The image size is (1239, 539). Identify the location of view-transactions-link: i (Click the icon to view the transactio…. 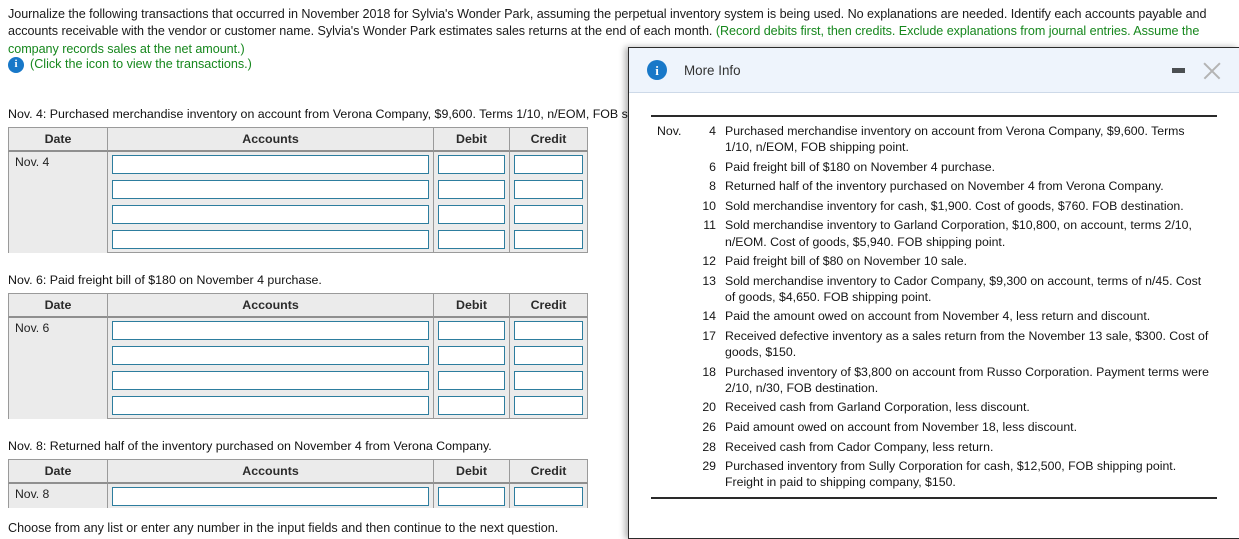
(130, 64).